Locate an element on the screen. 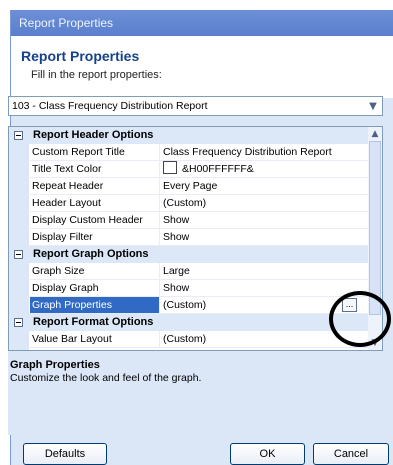 This screenshot has width=393, height=465. category-report-header-options: Report Header Options is located at coordinates (188, 135).